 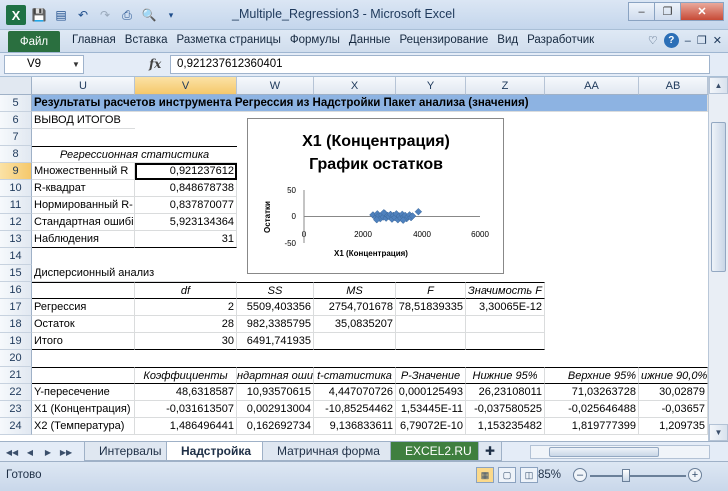 What do you see at coordinates (83, 86) in the screenshot?
I see `column-header-u: U` at bounding box center [83, 86].